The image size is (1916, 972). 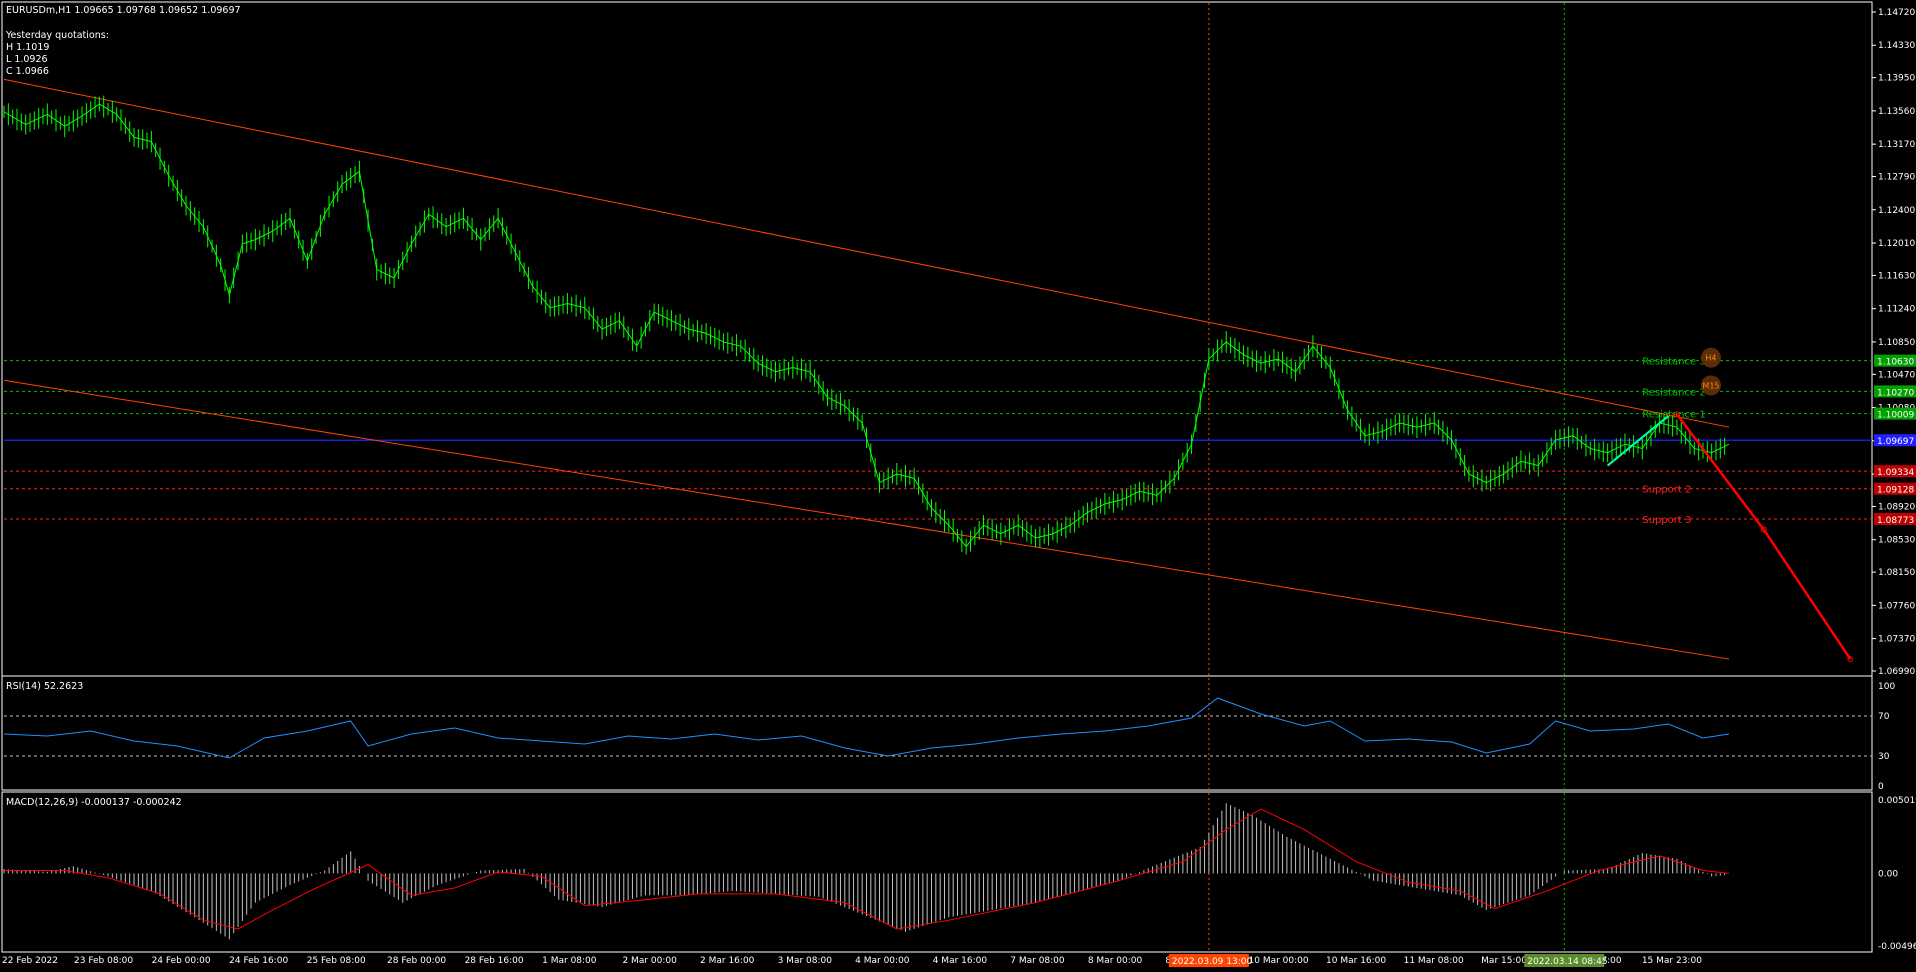 What do you see at coordinates (1896, 46) in the screenshot?
I see `y-tick-label: 1.14330` at bounding box center [1896, 46].